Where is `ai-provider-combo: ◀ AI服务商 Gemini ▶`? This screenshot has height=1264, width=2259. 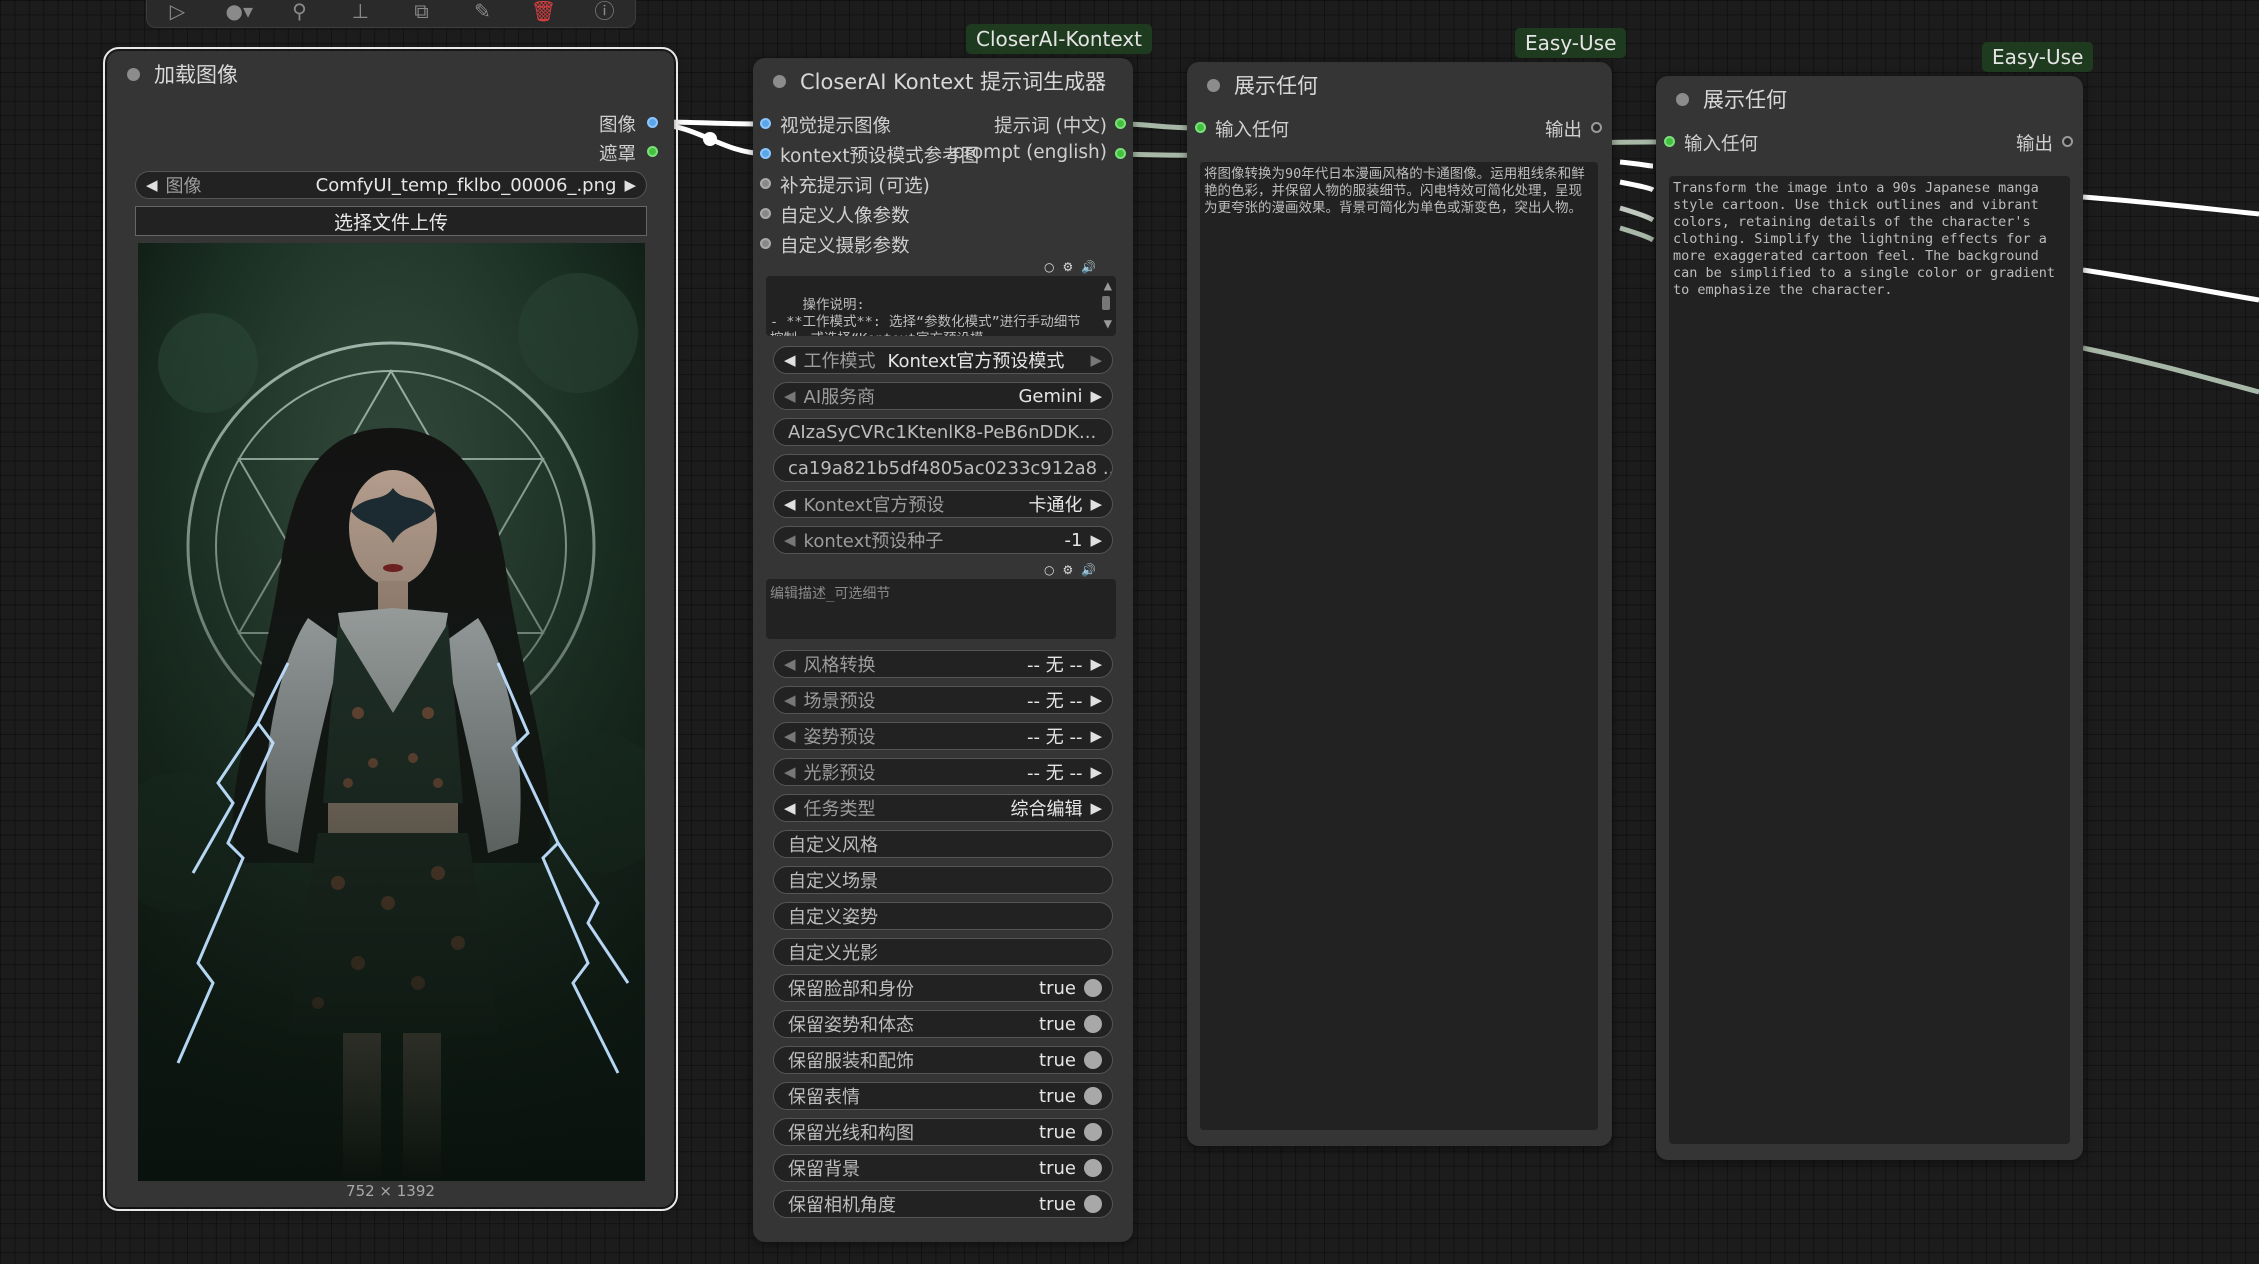
ai-provider-combo: ◀ AI服务商 Gemini ▶ is located at coordinates (943, 396).